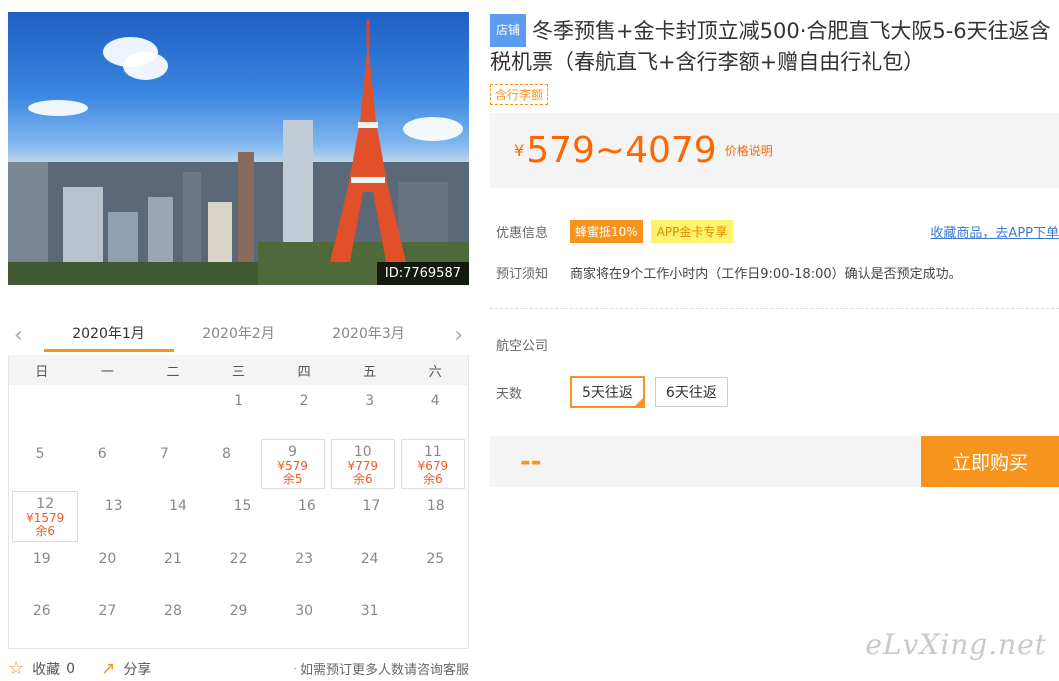 This screenshot has width=1059, height=681. Describe the element at coordinates (774, 344) in the screenshot. I see `airline-row: 航空公司` at that location.